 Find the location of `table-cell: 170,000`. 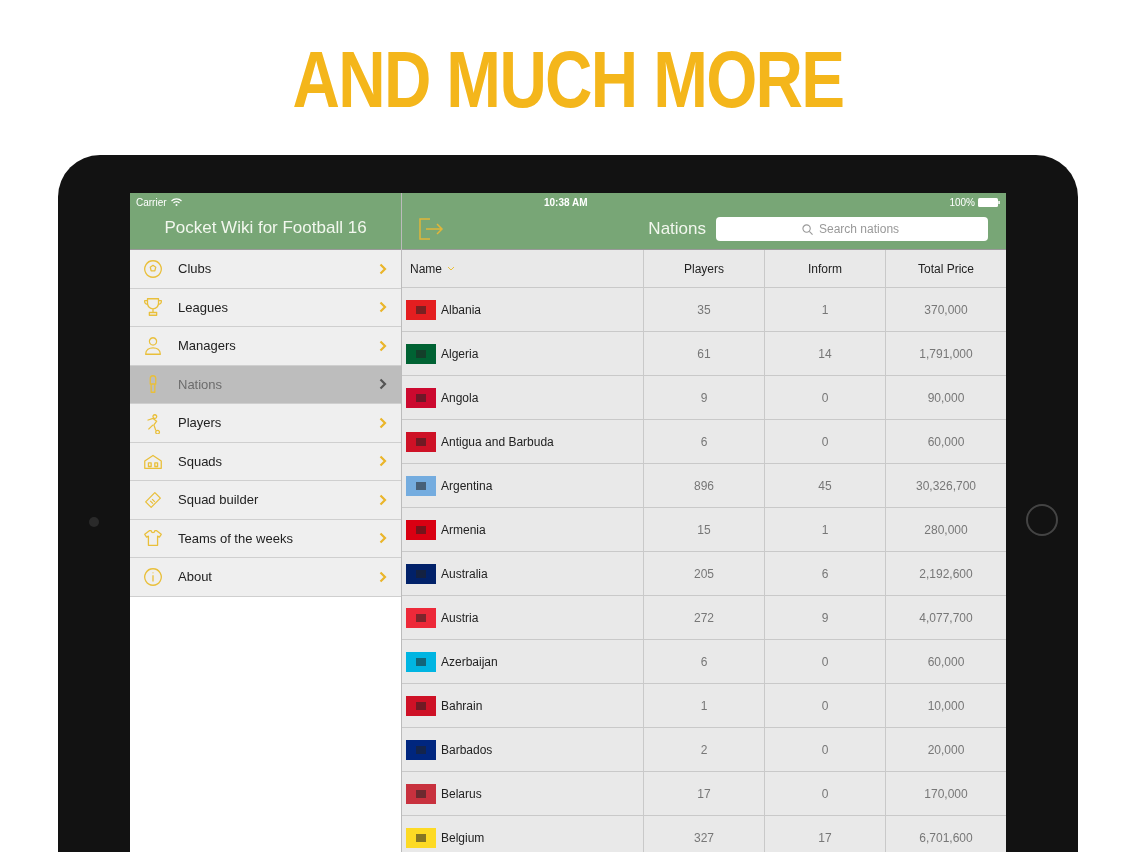

table-cell: 170,000 is located at coordinates (946, 793).